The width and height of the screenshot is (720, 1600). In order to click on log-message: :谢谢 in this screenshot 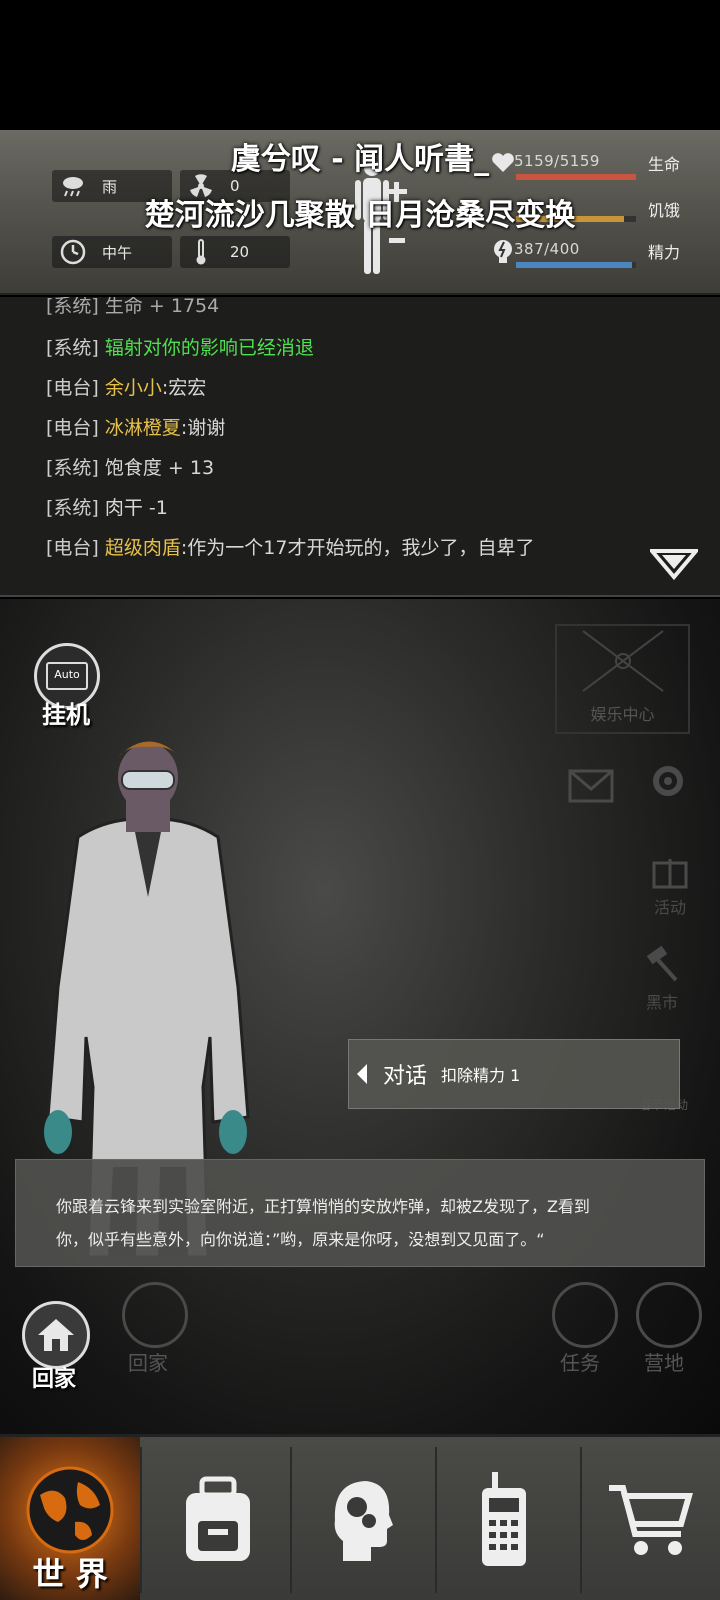, I will do `click(203, 428)`.